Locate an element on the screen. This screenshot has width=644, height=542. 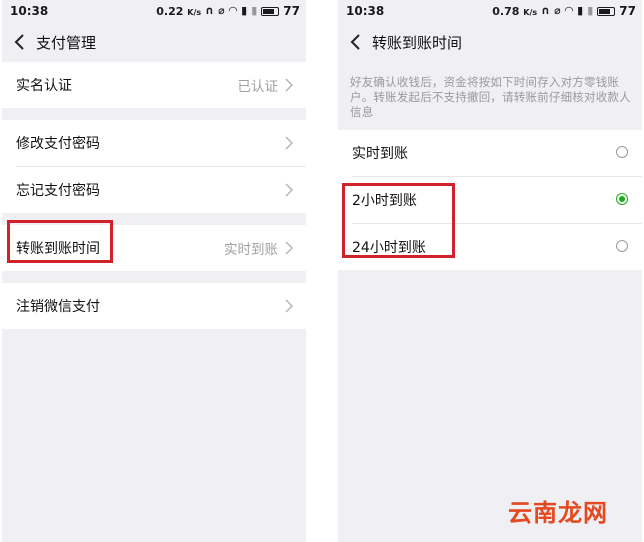
list-item-label: 实名认证 is located at coordinates (44, 86).